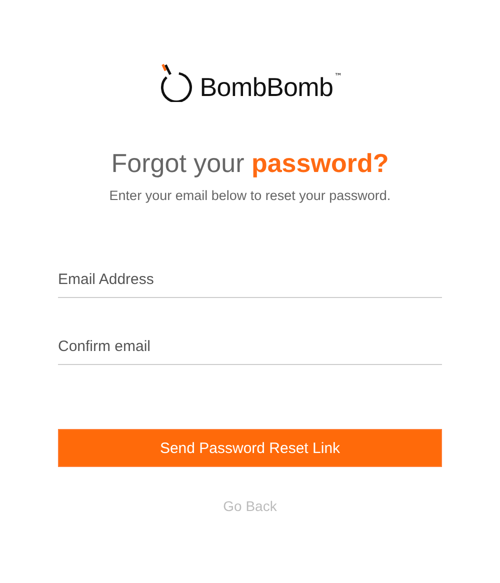 The image size is (500, 583). I want to click on send-reset-link-button: Send Password Reset Link, so click(250, 448).